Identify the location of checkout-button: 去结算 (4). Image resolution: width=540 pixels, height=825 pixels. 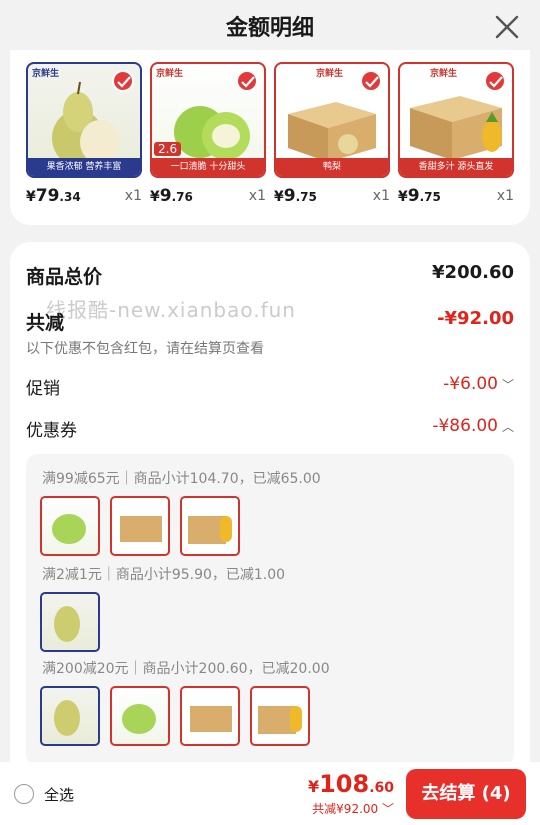
(466, 794).